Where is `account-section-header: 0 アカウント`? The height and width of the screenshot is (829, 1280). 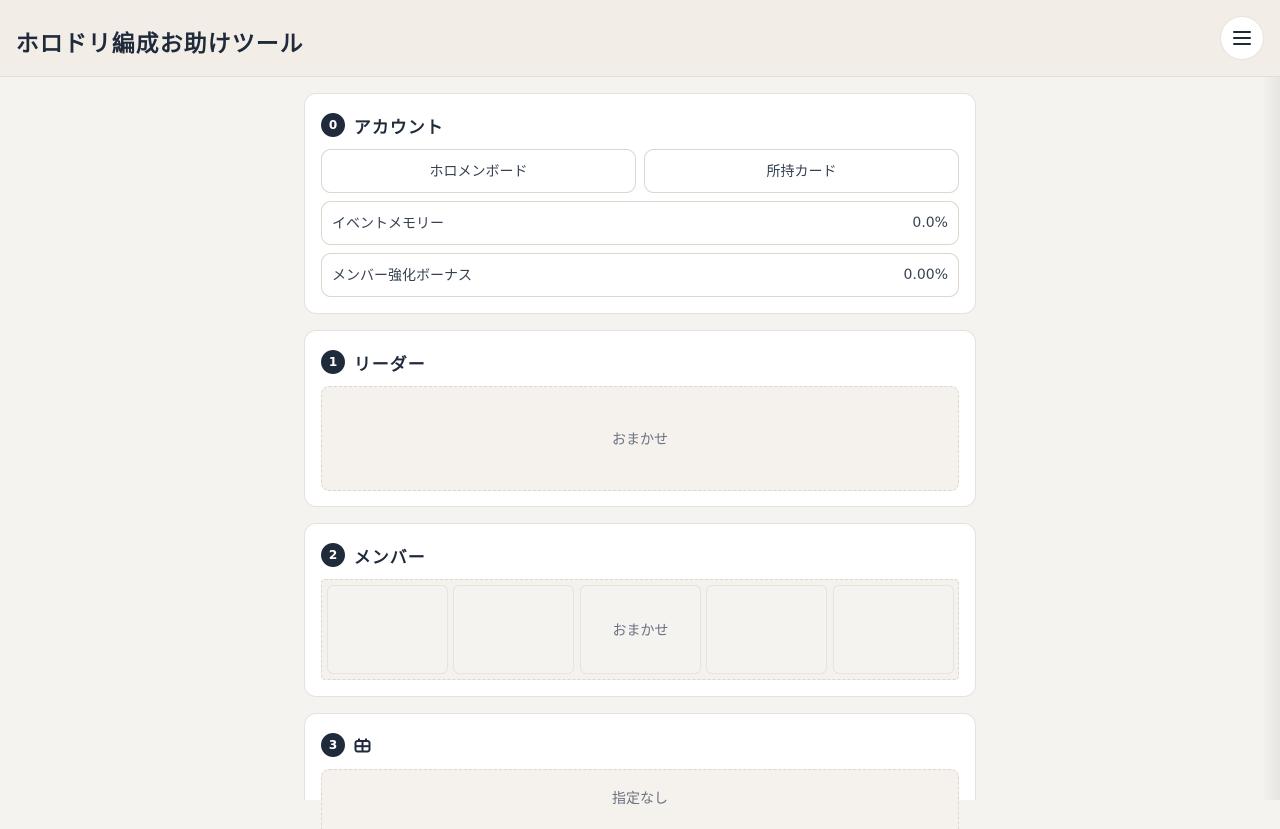 account-section-header: 0 アカウント is located at coordinates (382, 125).